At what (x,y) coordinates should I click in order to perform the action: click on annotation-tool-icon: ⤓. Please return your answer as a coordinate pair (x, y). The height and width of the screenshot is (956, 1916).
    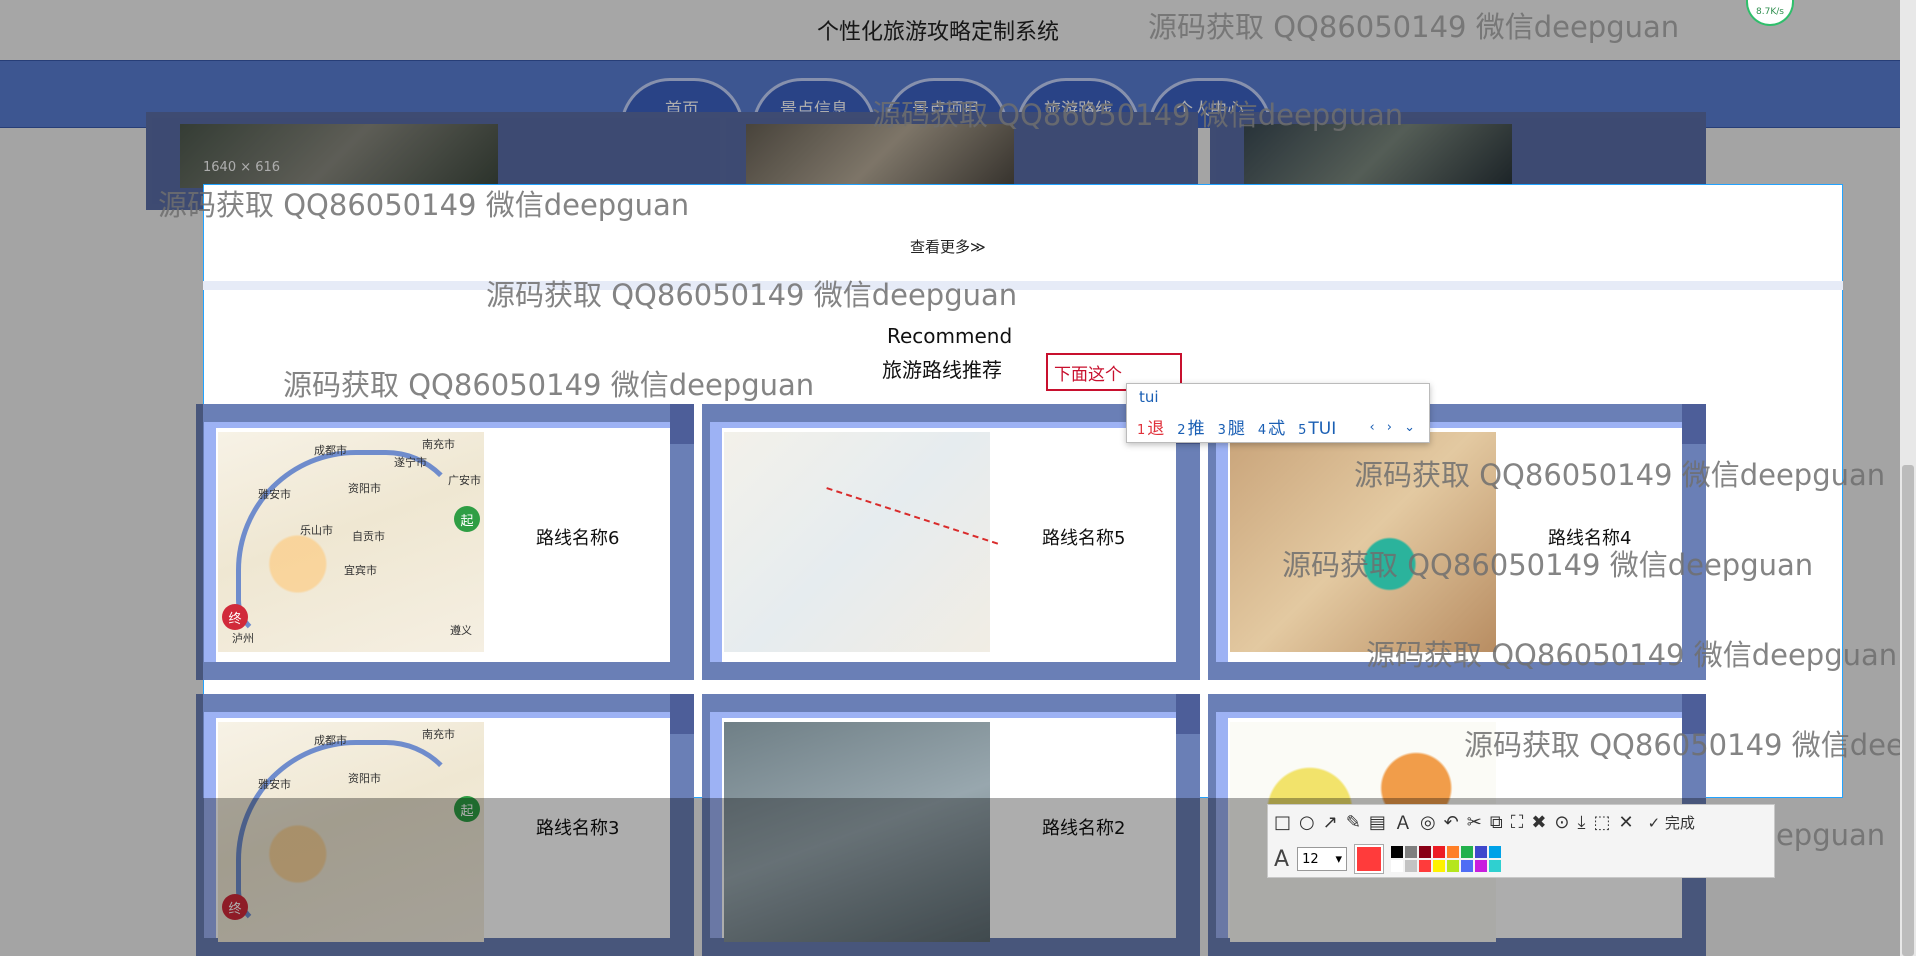
    Looking at the image, I should click on (1582, 822).